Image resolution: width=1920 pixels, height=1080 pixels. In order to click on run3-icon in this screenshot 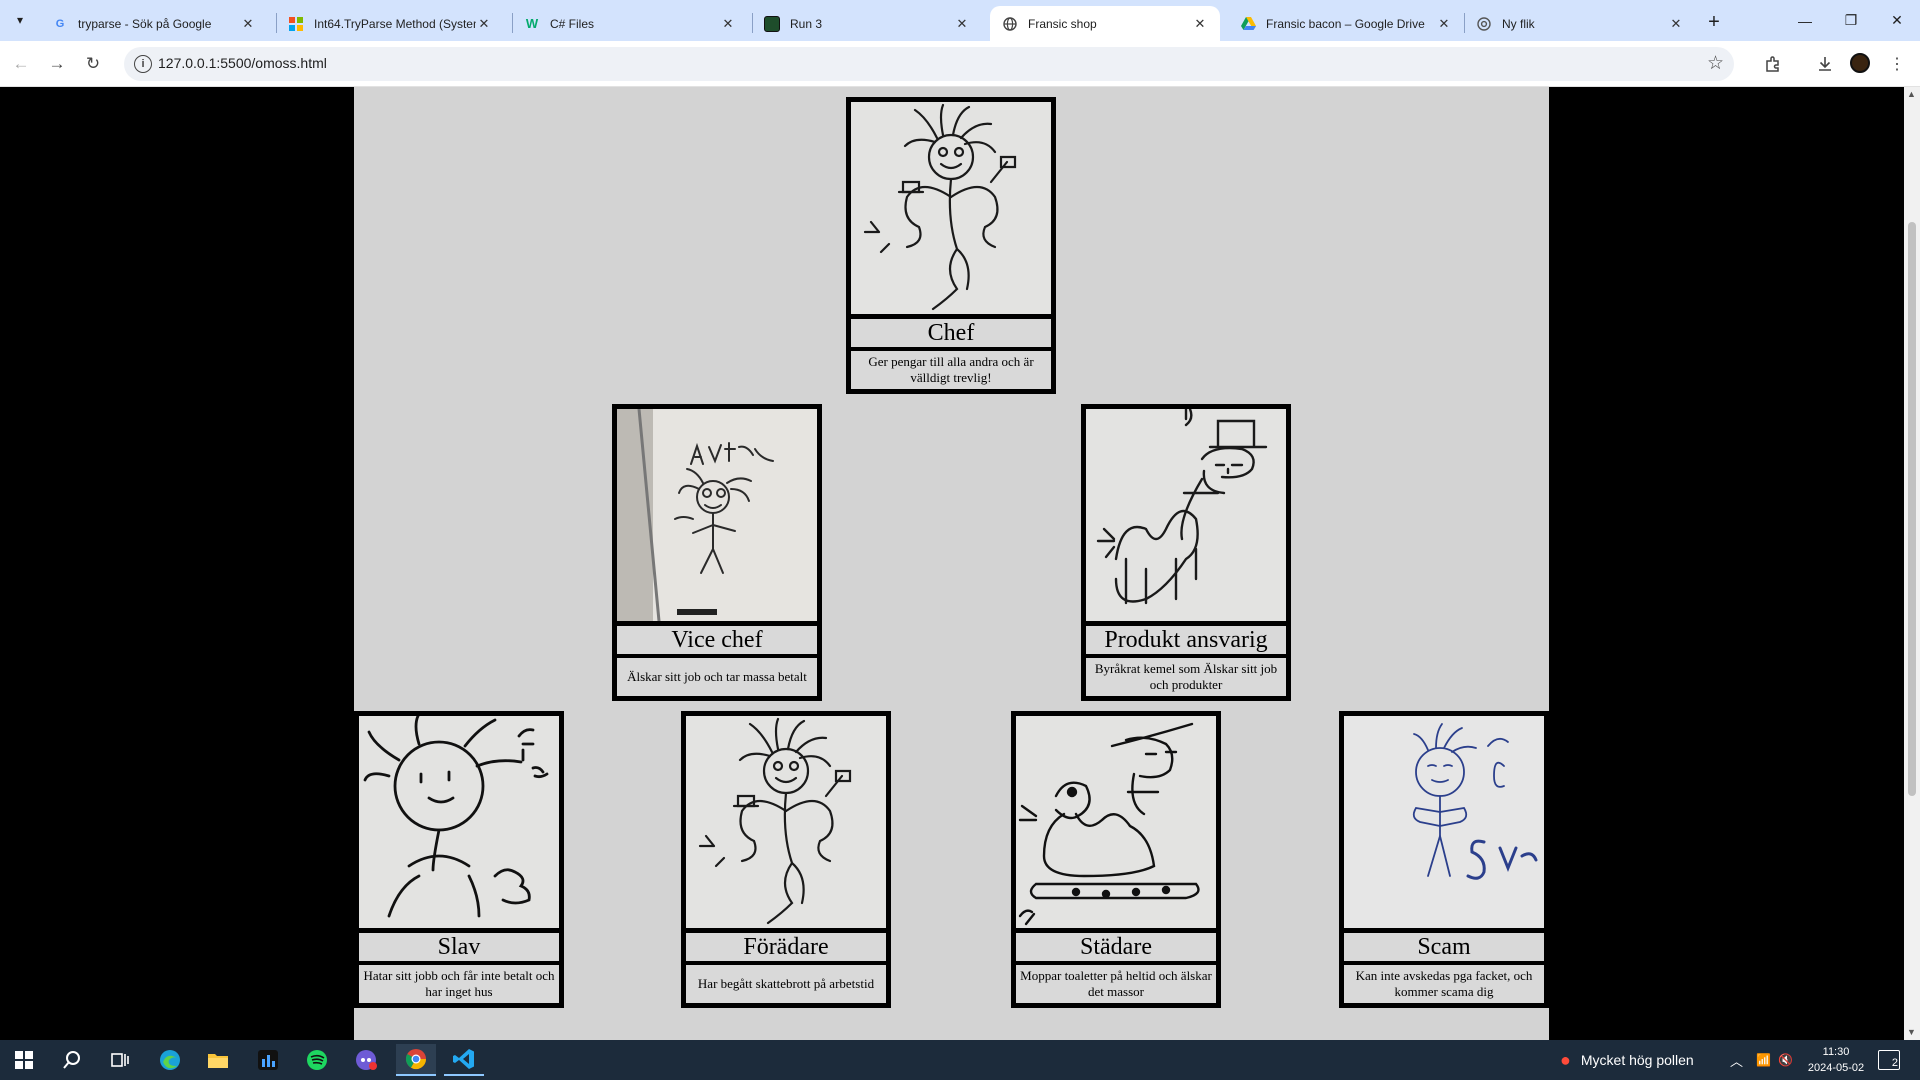, I will do `click(772, 23)`.